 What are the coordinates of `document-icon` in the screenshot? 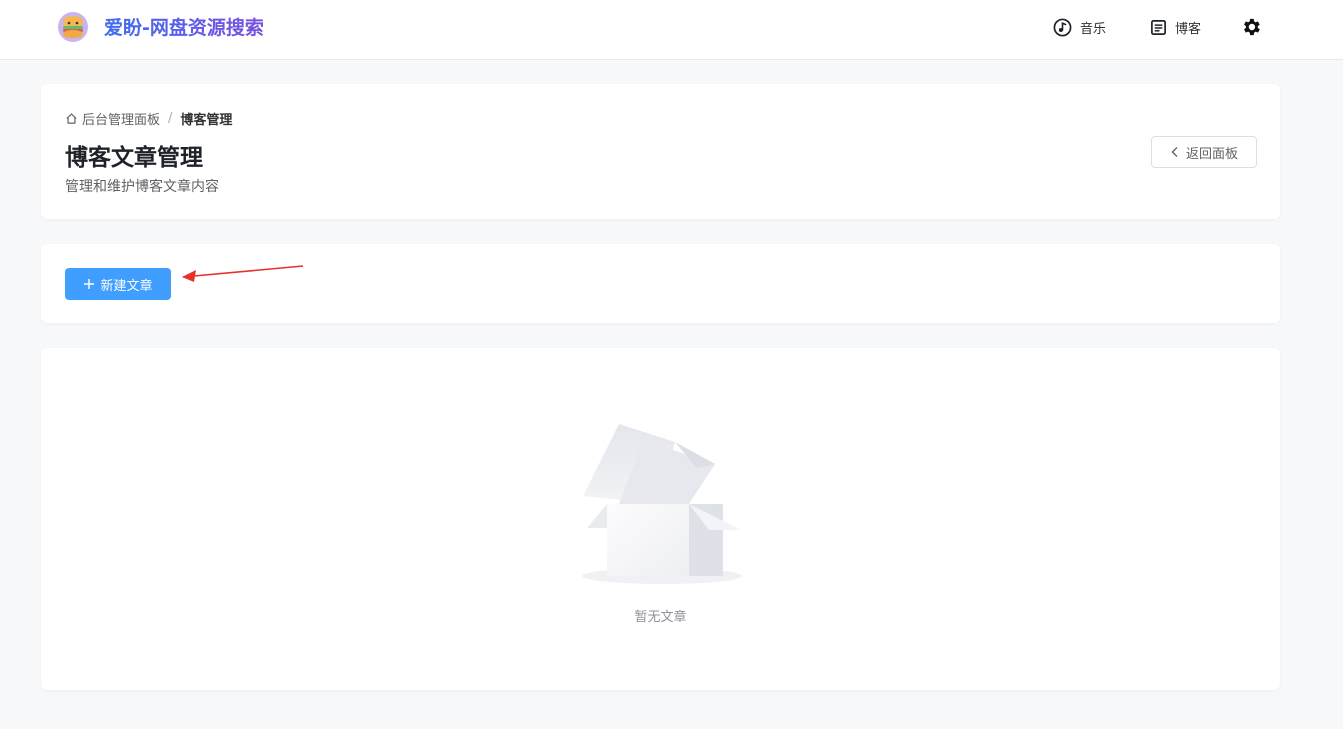 It's located at (1158, 27).